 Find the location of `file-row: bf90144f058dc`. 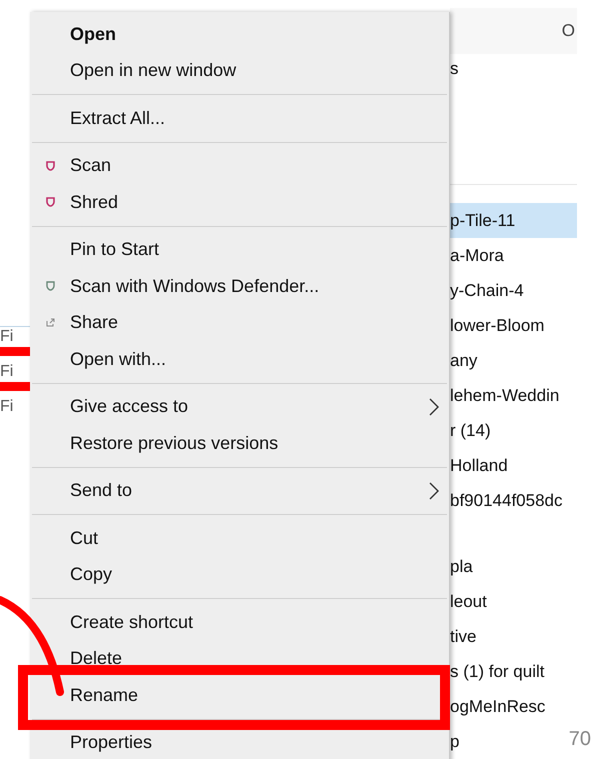

file-row: bf90144f058dc is located at coordinates (513, 500).